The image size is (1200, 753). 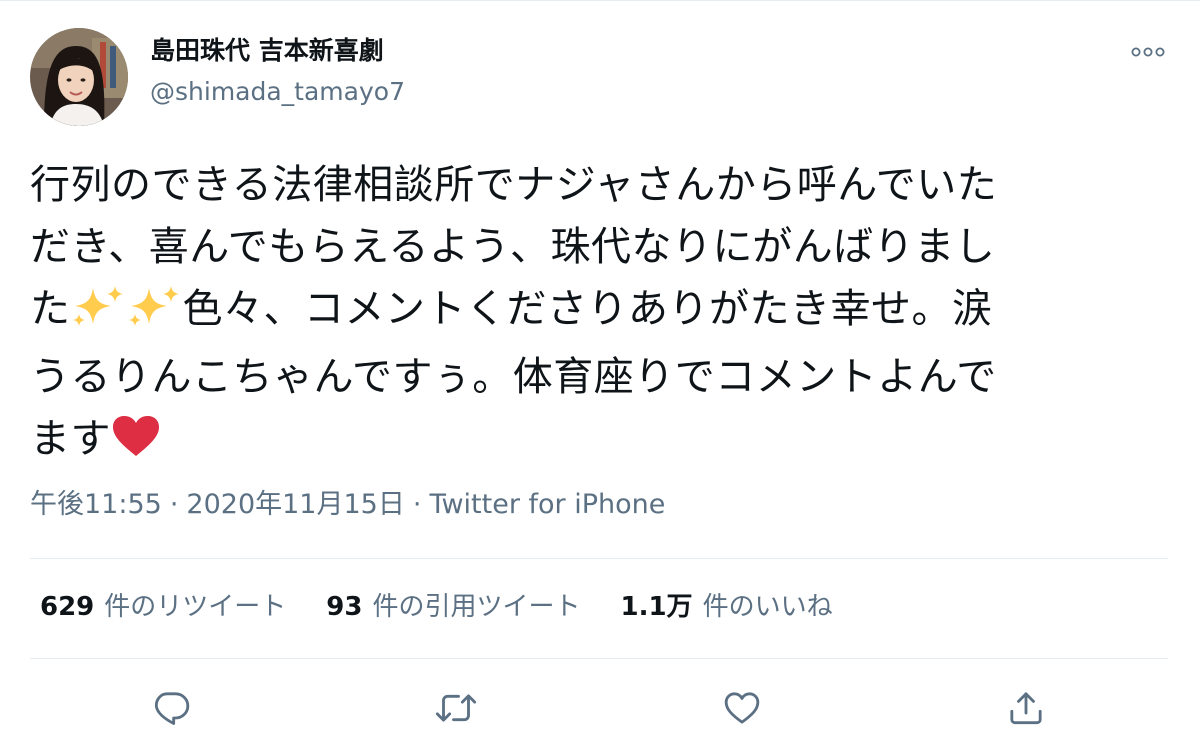 What do you see at coordinates (267, 51) in the screenshot?
I see `author-display-name: 島田珠代 吉本新喜劇` at bounding box center [267, 51].